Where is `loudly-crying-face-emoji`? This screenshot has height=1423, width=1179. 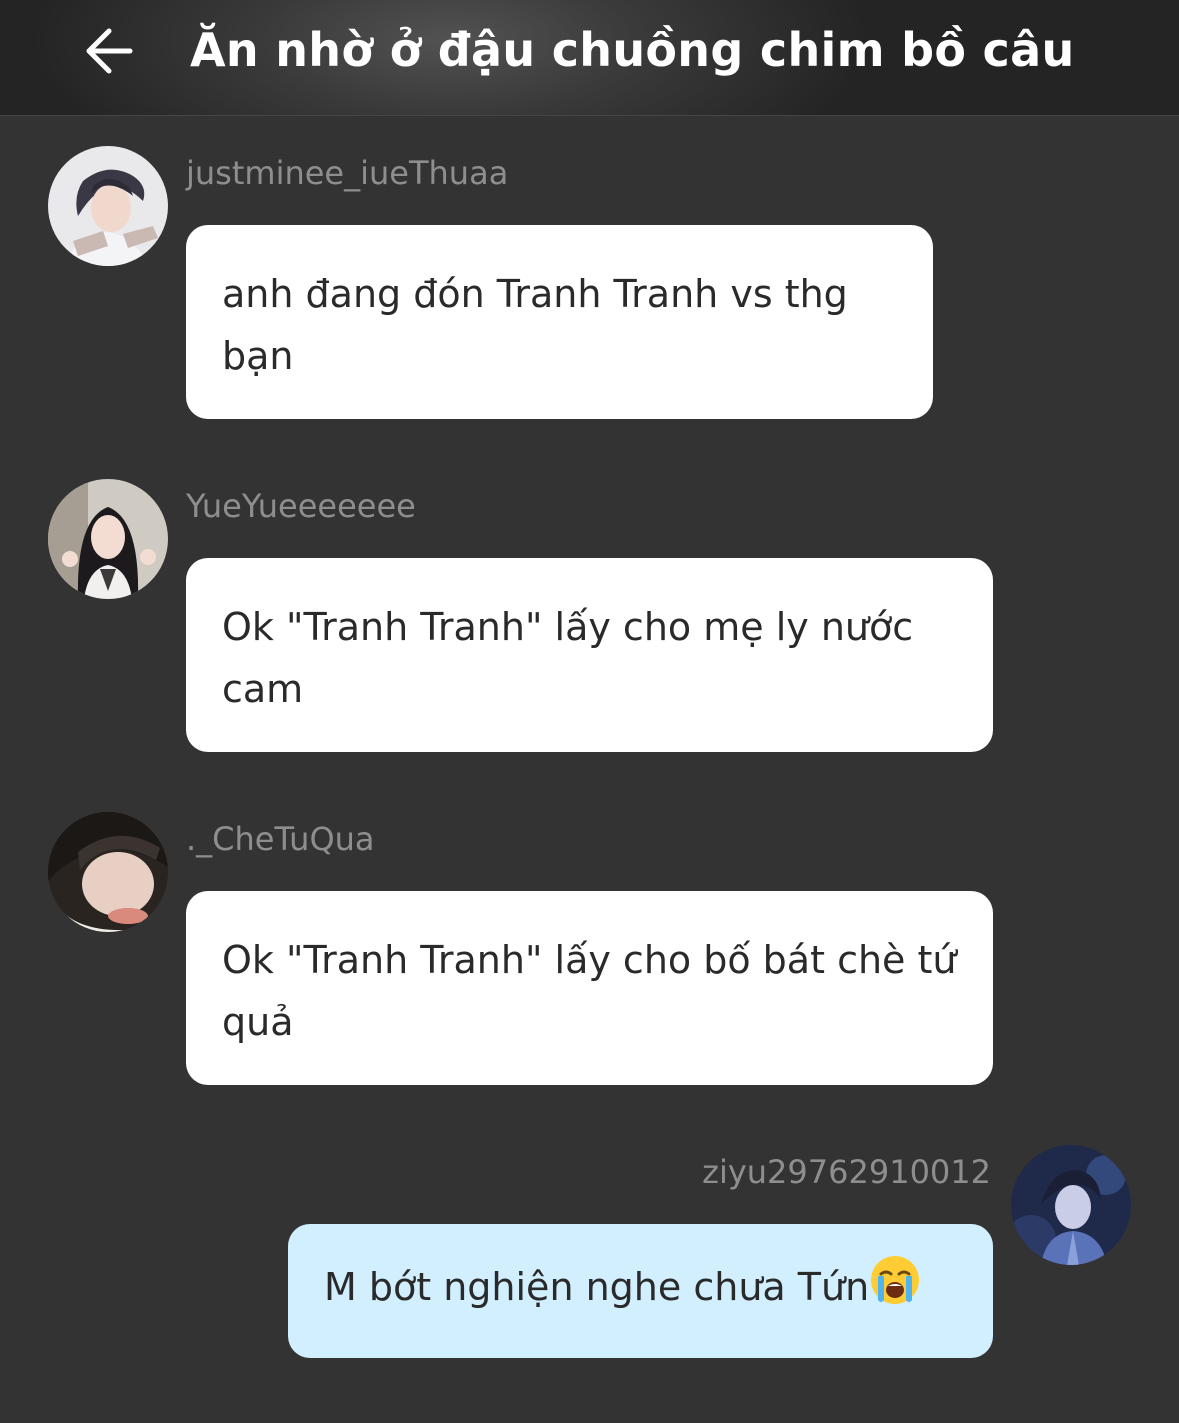 loudly-crying-face-emoji is located at coordinates (895, 1289).